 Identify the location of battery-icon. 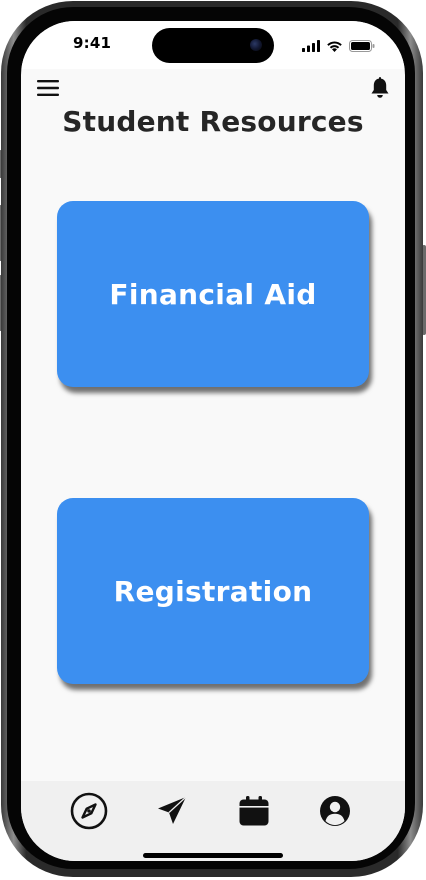
(362, 46).